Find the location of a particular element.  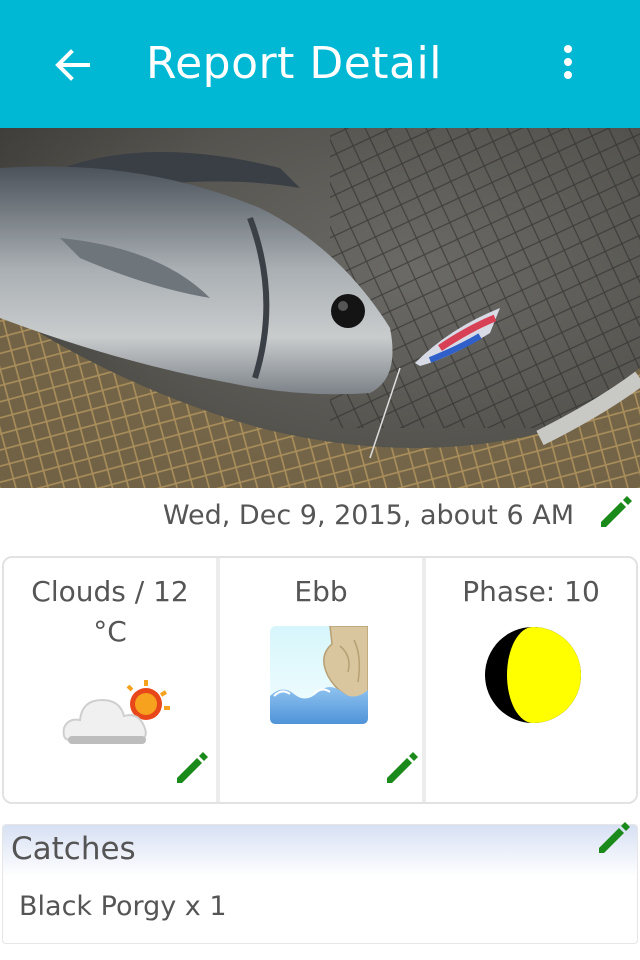

weather-label: Clouds / 12 °C is located at coordinates (110, 611).